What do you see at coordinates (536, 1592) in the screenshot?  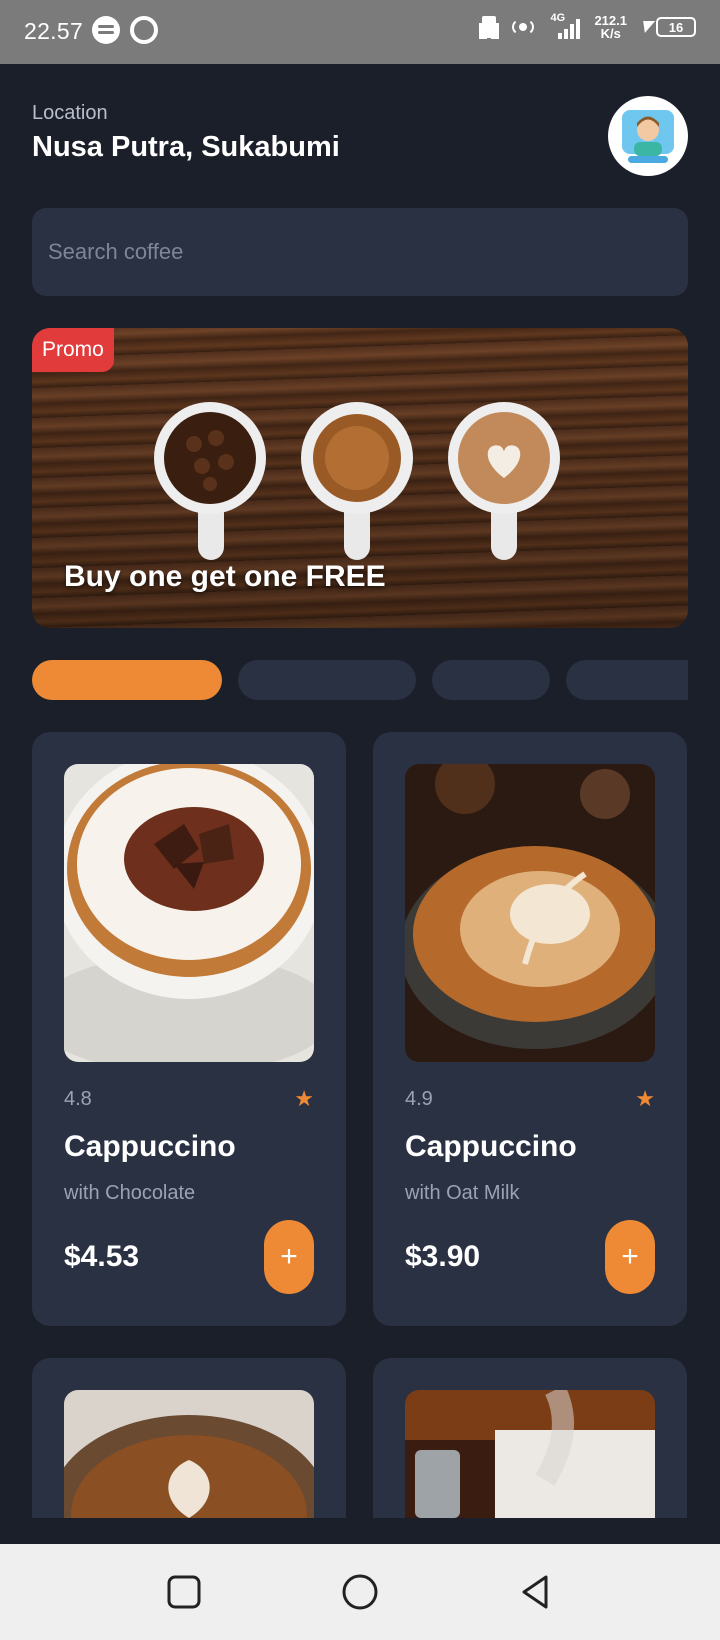 I see `back-icon` at bounding box center [536, 1592].